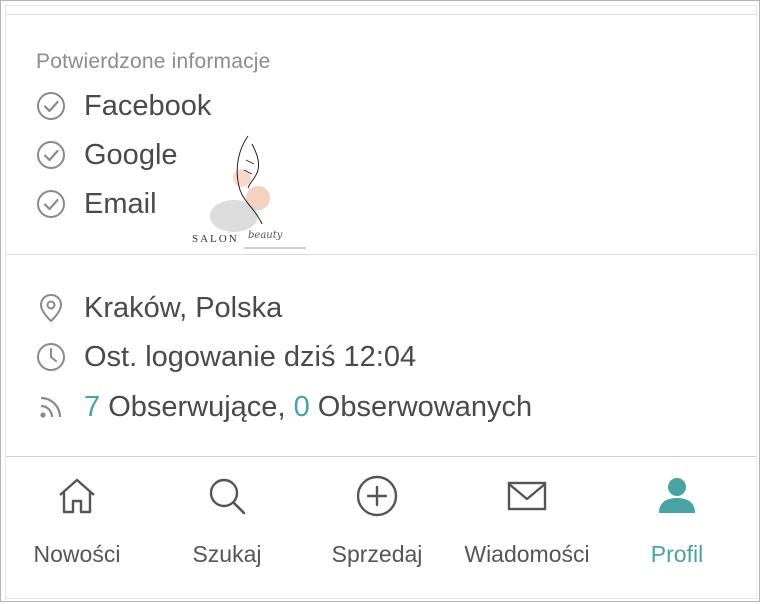 This screenshot has width=762, height=604. What do you see at coordinates (120, 203) in the screenshot?
I see `verified-email-label: Email` at bounding box center [120, 203].